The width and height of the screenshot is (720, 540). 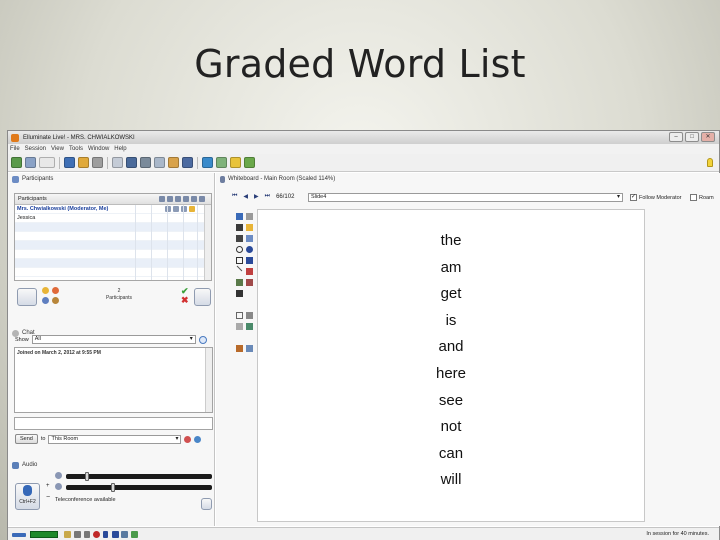 I want to click on disagree-x-icon: ✖, so click(x=185, y=300).